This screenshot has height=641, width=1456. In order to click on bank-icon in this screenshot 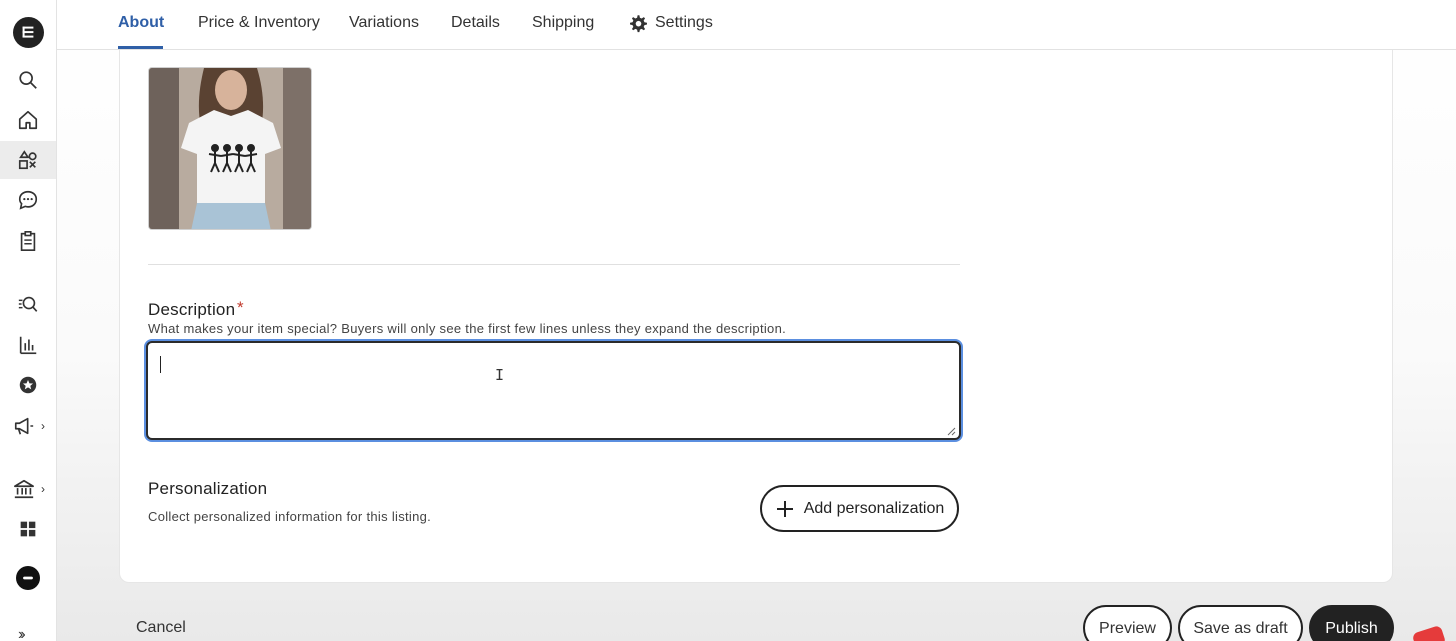, I will do `click(24, 489)`.